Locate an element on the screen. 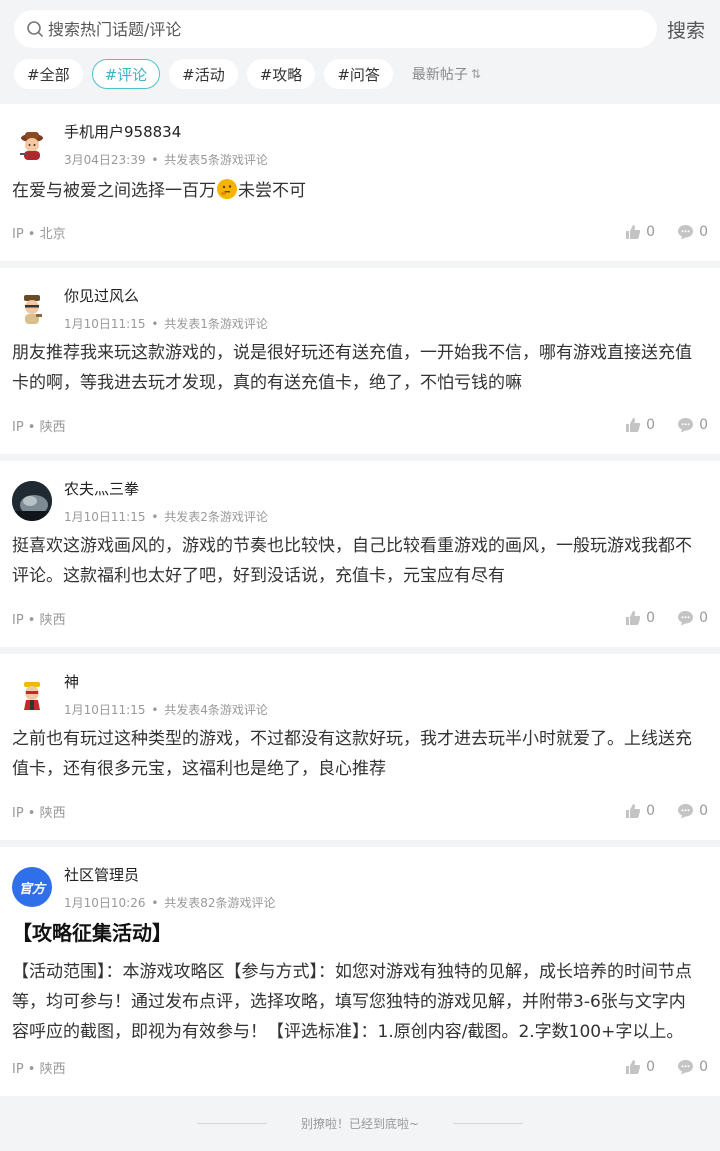  avatar: 官方 is located at coordinates (32, 887).